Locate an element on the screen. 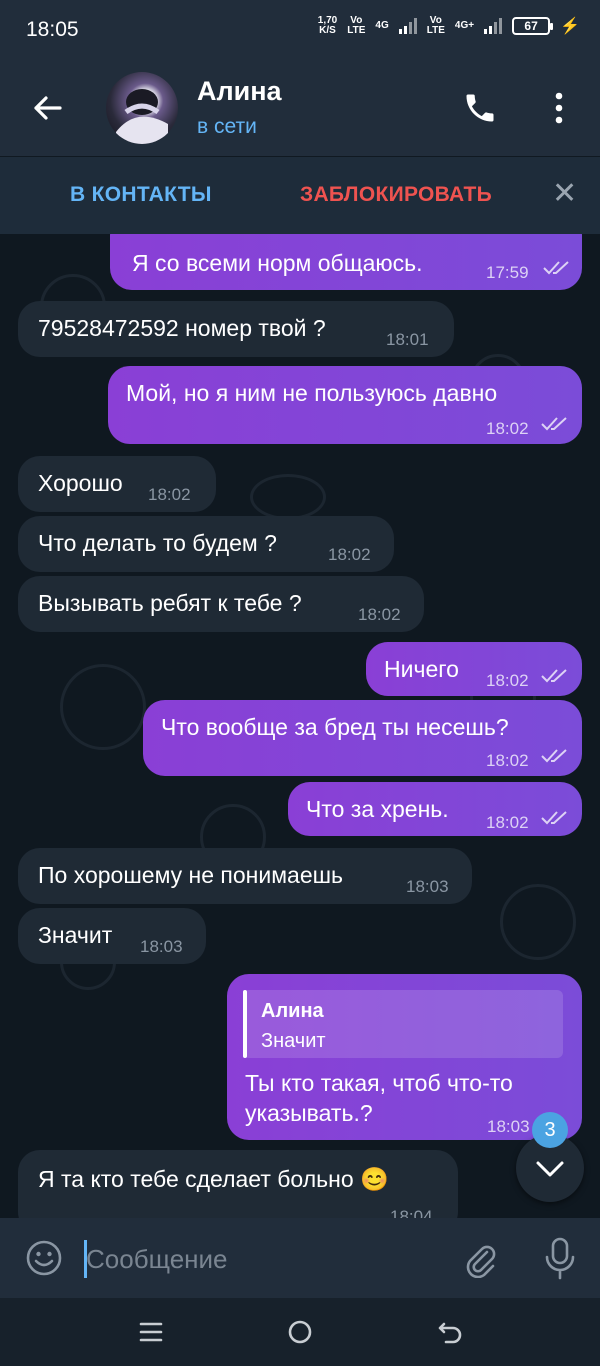 This screenshot has width=600, height=1366. charging-icon: ⚡ is located at coordinates (570, 26).